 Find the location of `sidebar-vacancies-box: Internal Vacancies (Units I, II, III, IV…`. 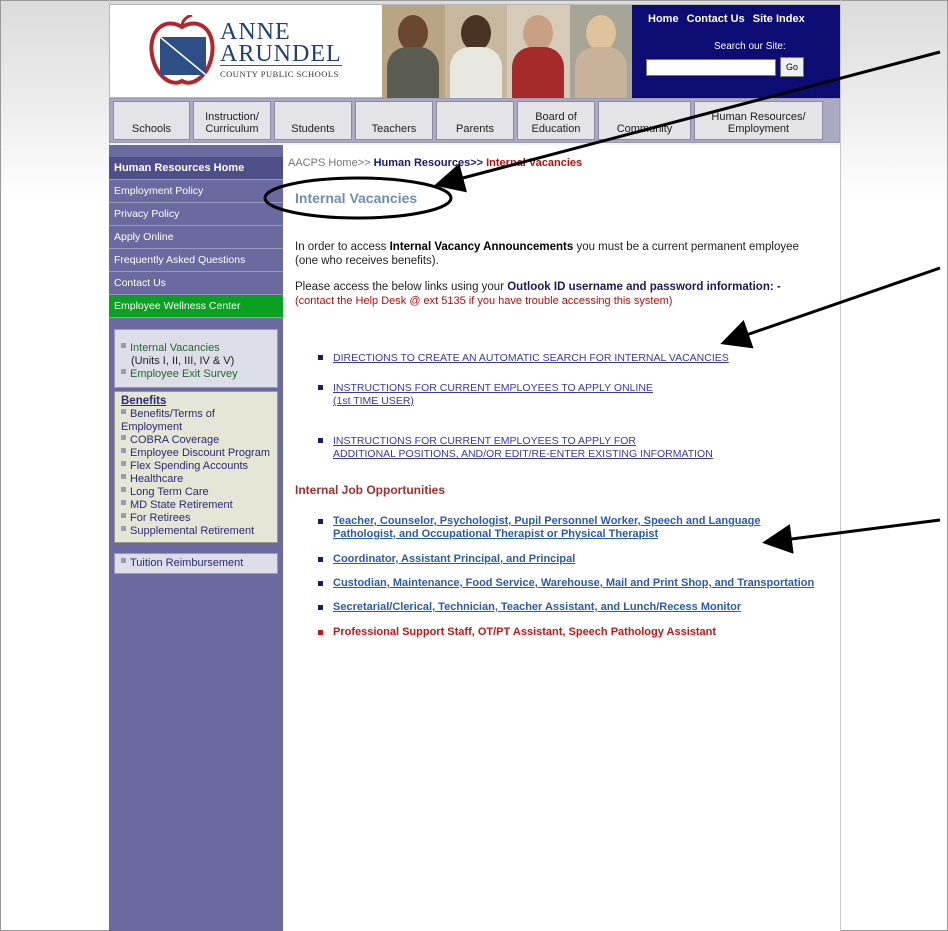

sidebar-vacancies-box: Internal Vacancies (Units I, II, III, IV… is located at coordinates (196, 358).